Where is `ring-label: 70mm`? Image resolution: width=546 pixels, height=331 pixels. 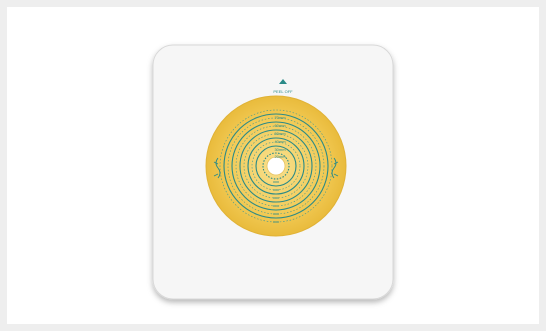
ring-label: 70mm is located at coordinates (280, 117).